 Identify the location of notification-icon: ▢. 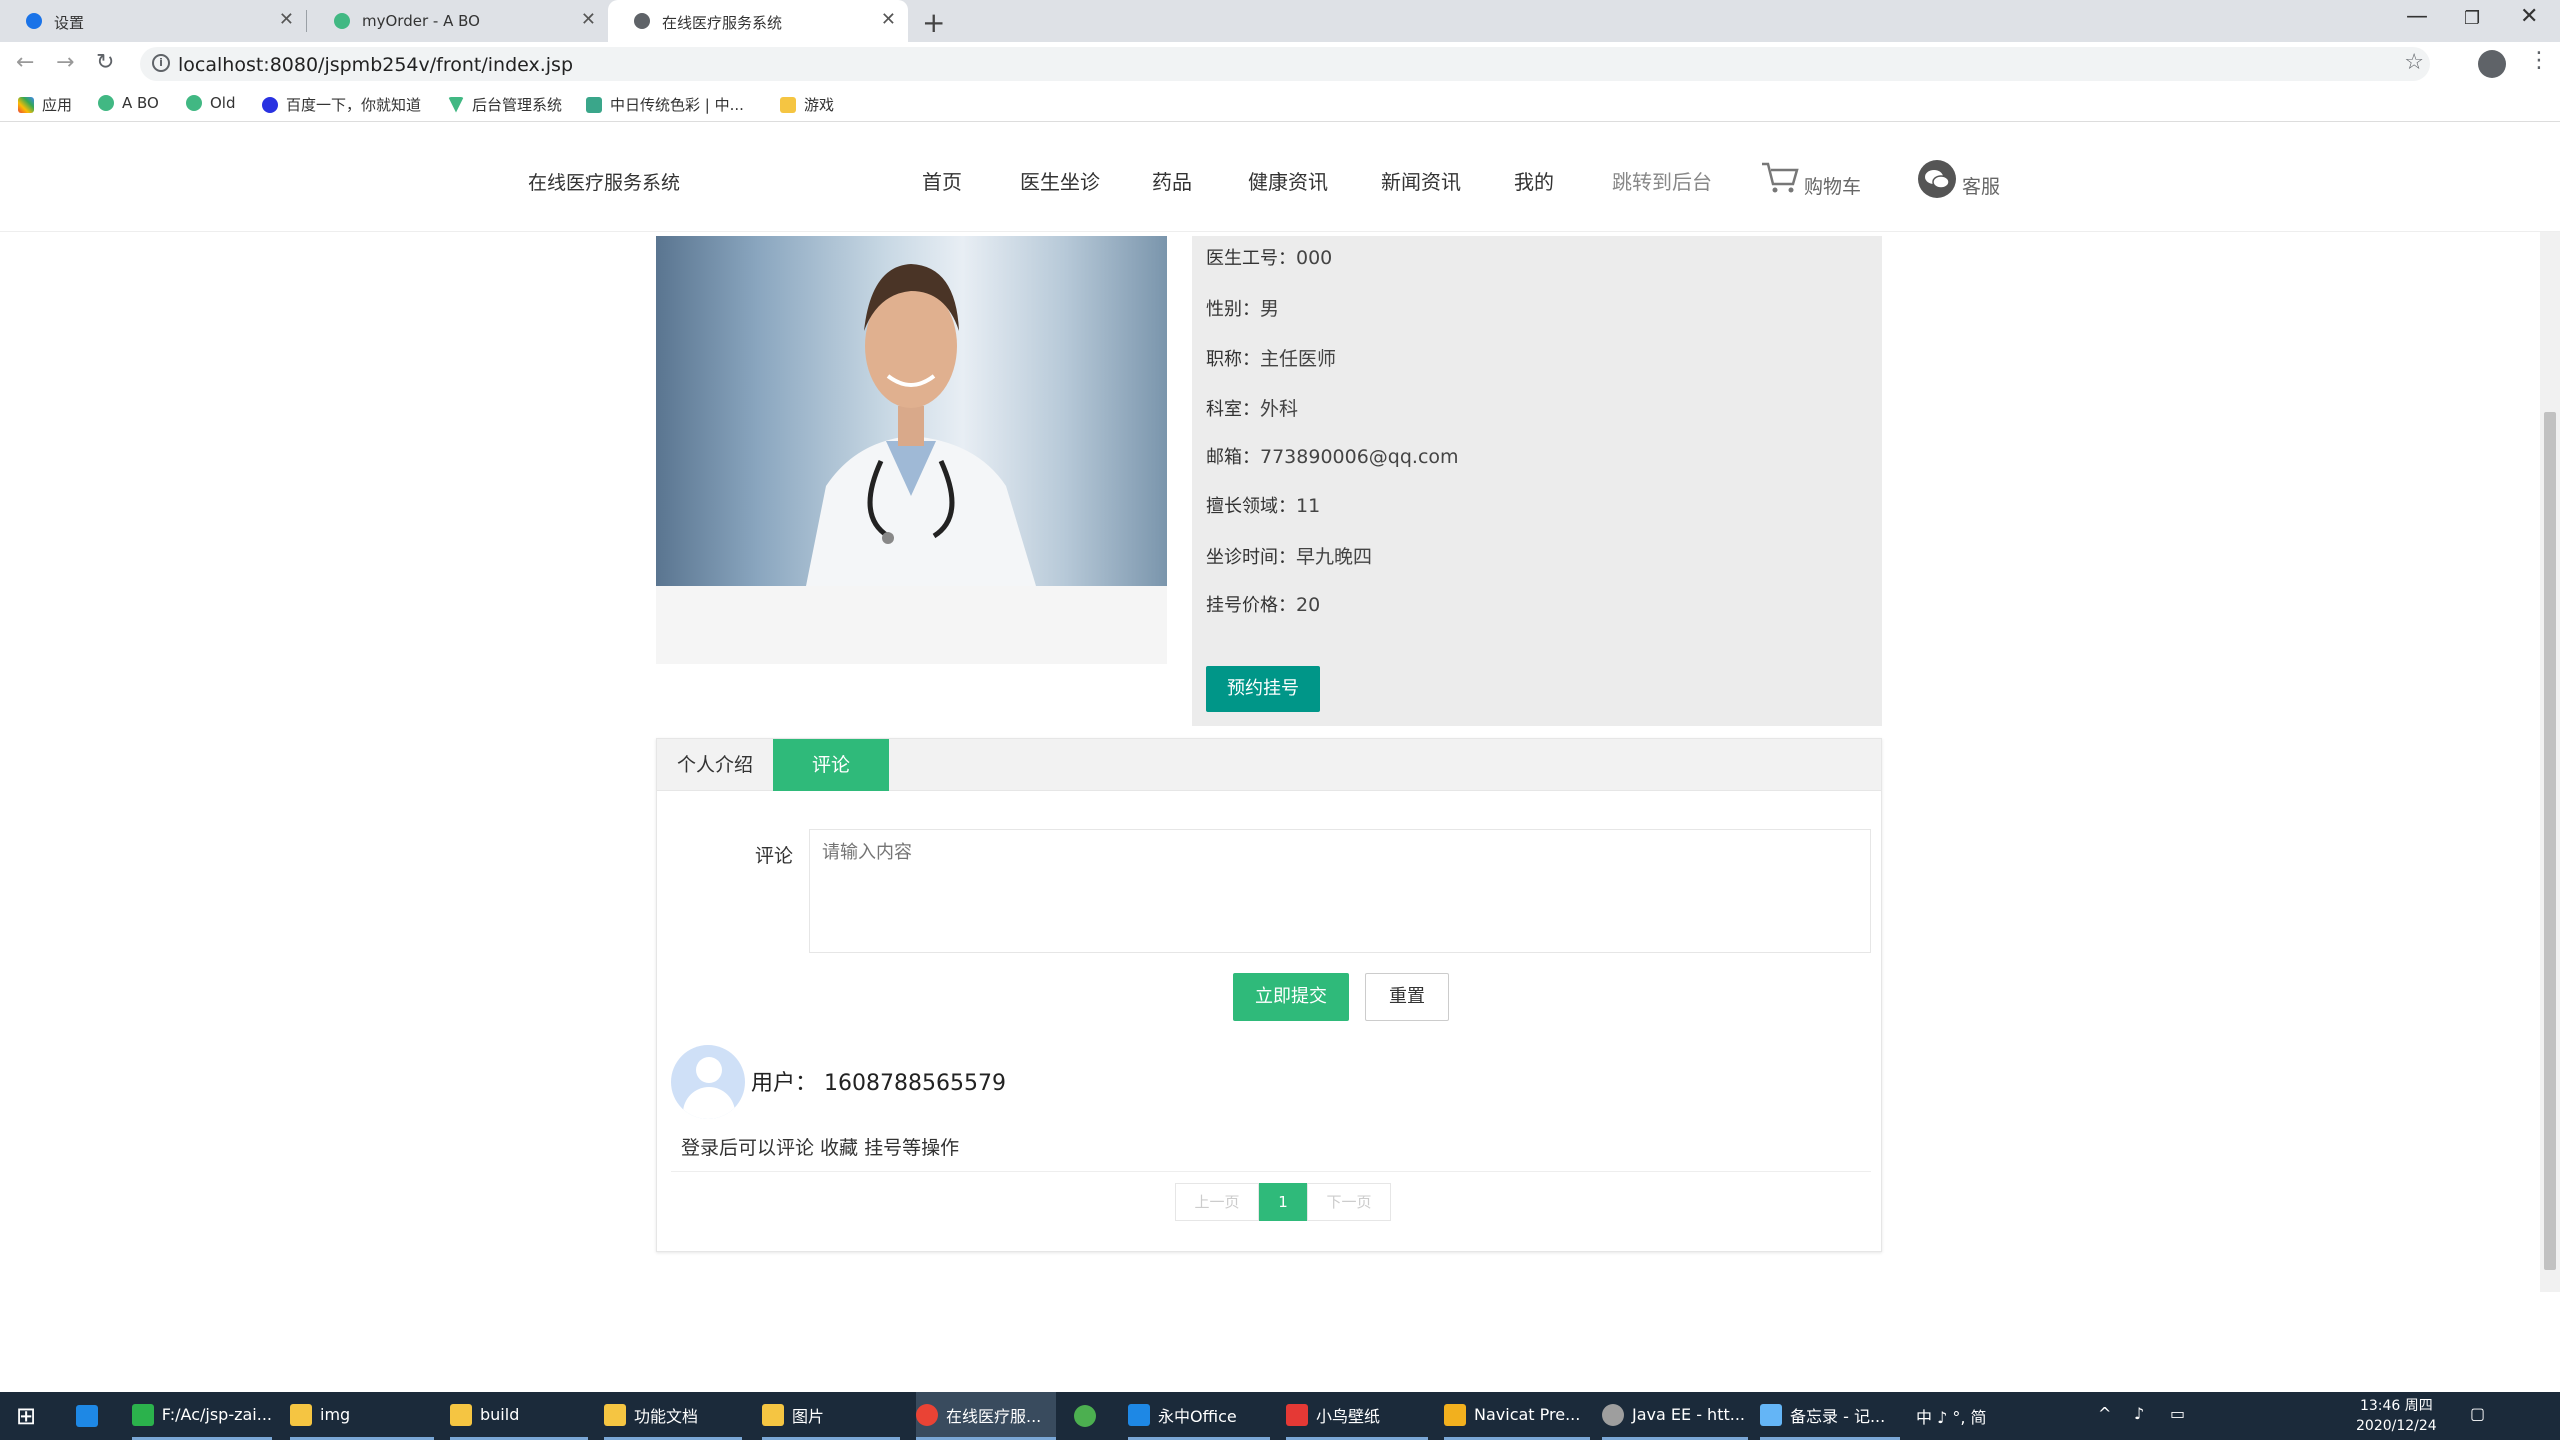
(2477, 1413).